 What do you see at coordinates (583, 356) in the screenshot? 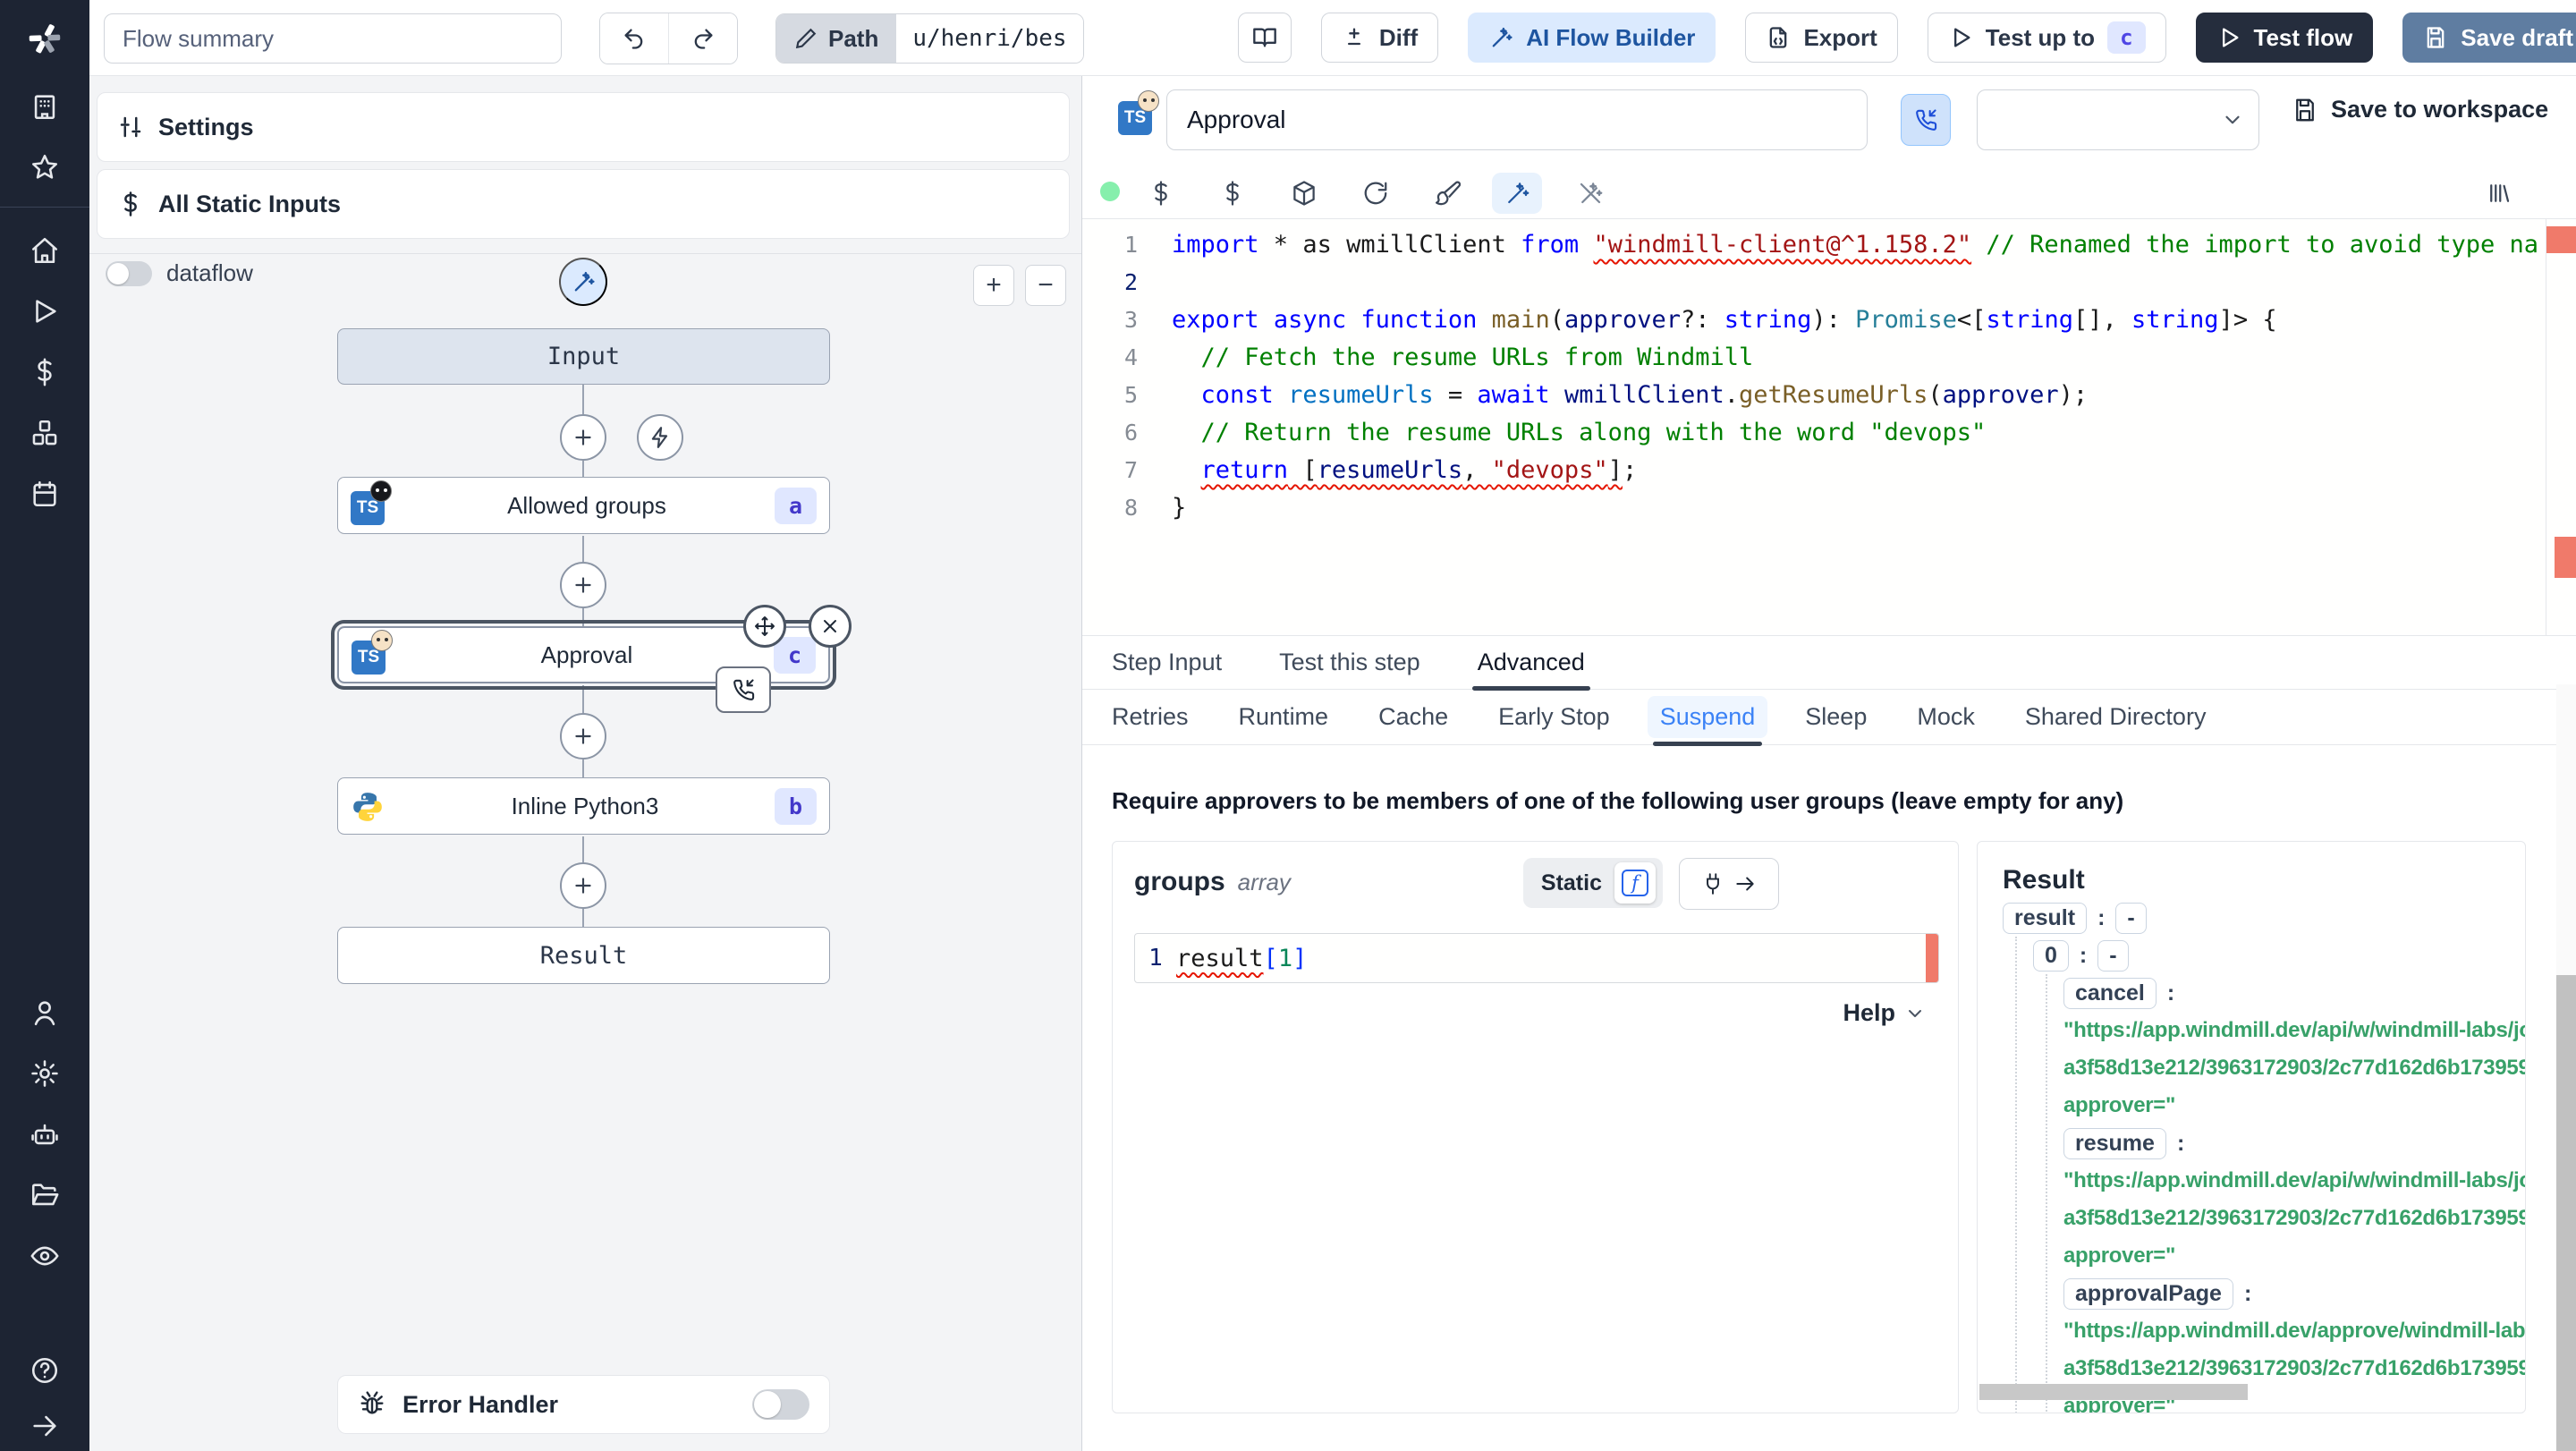
I see `graph-node-input: Input` at bounding box center [583, 356].